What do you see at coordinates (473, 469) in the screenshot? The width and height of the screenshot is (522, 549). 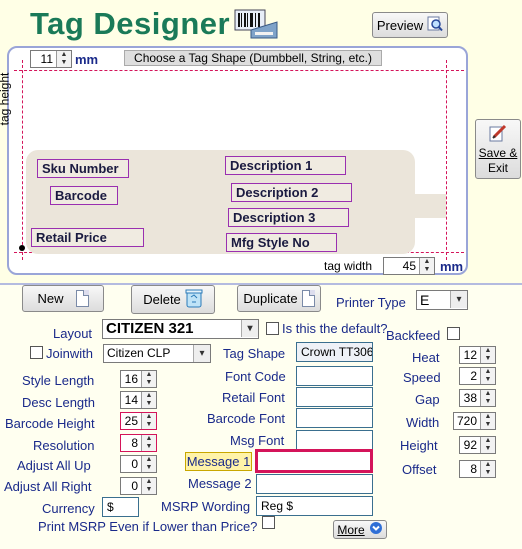 I see `offset-value: 8` at bounding box center [473, 469].